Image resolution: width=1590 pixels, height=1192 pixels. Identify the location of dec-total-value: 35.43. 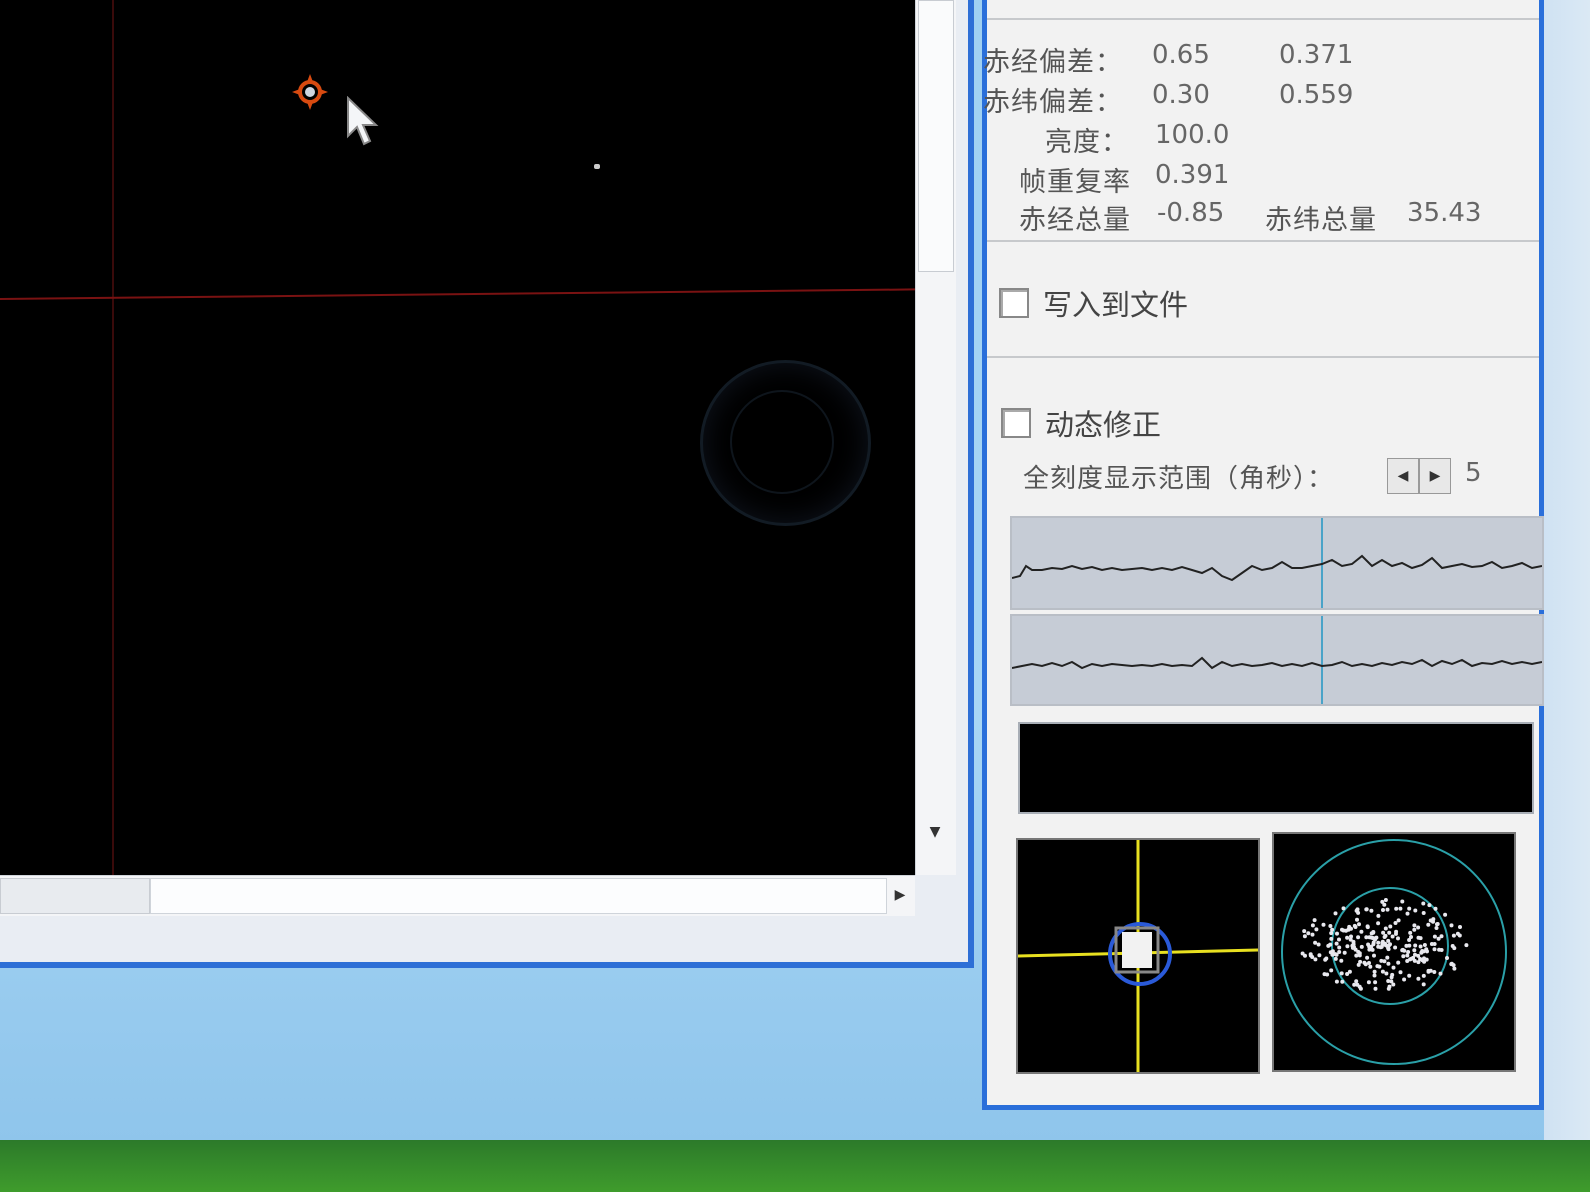
(1444, 213).